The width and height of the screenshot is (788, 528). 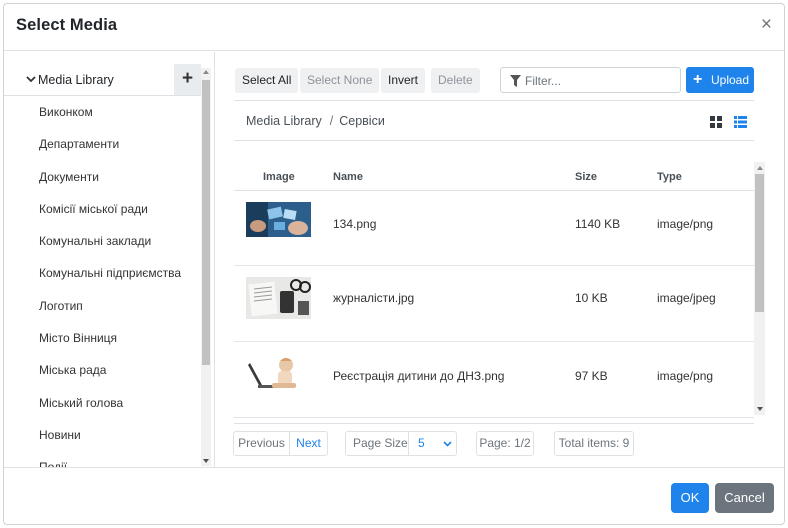 I want to click on previous-page-button: Previous, so click(x=261, y=443).